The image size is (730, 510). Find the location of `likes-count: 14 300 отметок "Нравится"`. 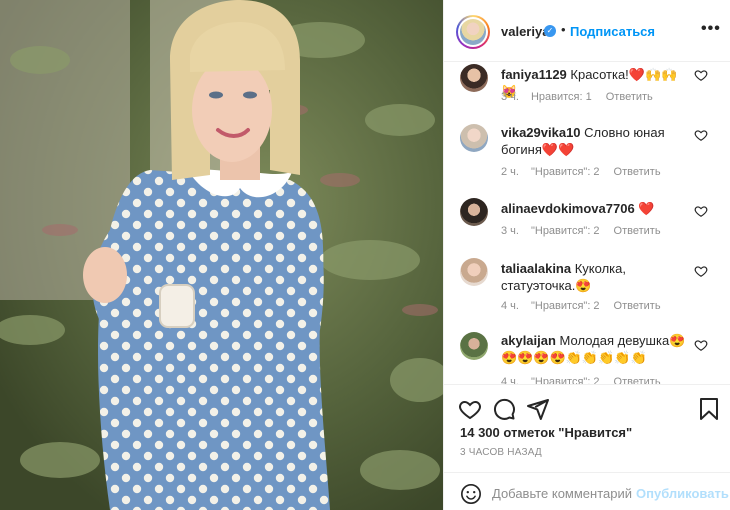

likes-count: 14 300 отметок "Нравится" is located at coordinates (546, 432).